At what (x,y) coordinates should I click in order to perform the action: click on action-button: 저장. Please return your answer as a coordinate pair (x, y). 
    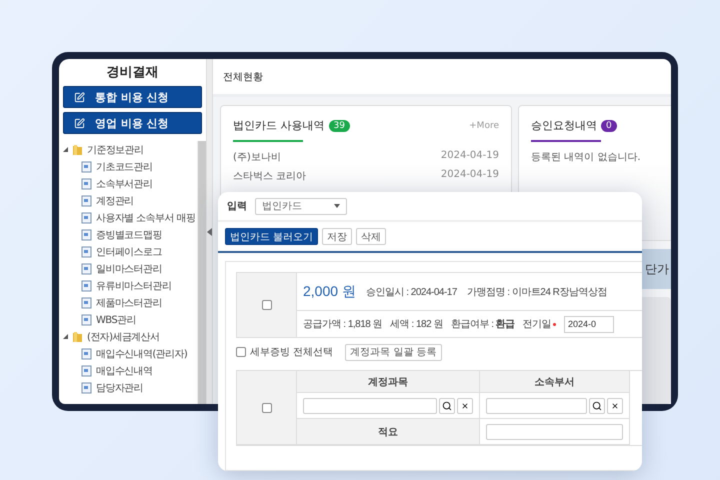
    Looking at the image, I should click on (337, 236).